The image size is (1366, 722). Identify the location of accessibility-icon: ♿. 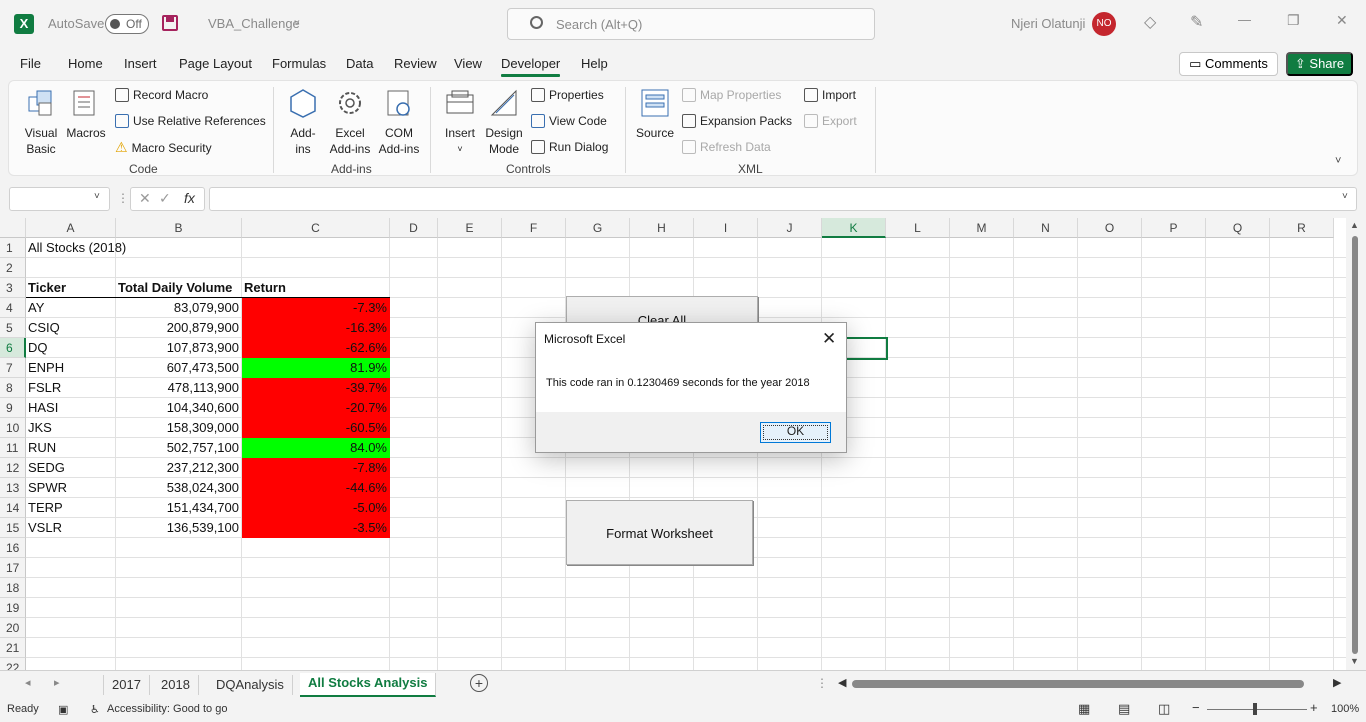
(95, 709).